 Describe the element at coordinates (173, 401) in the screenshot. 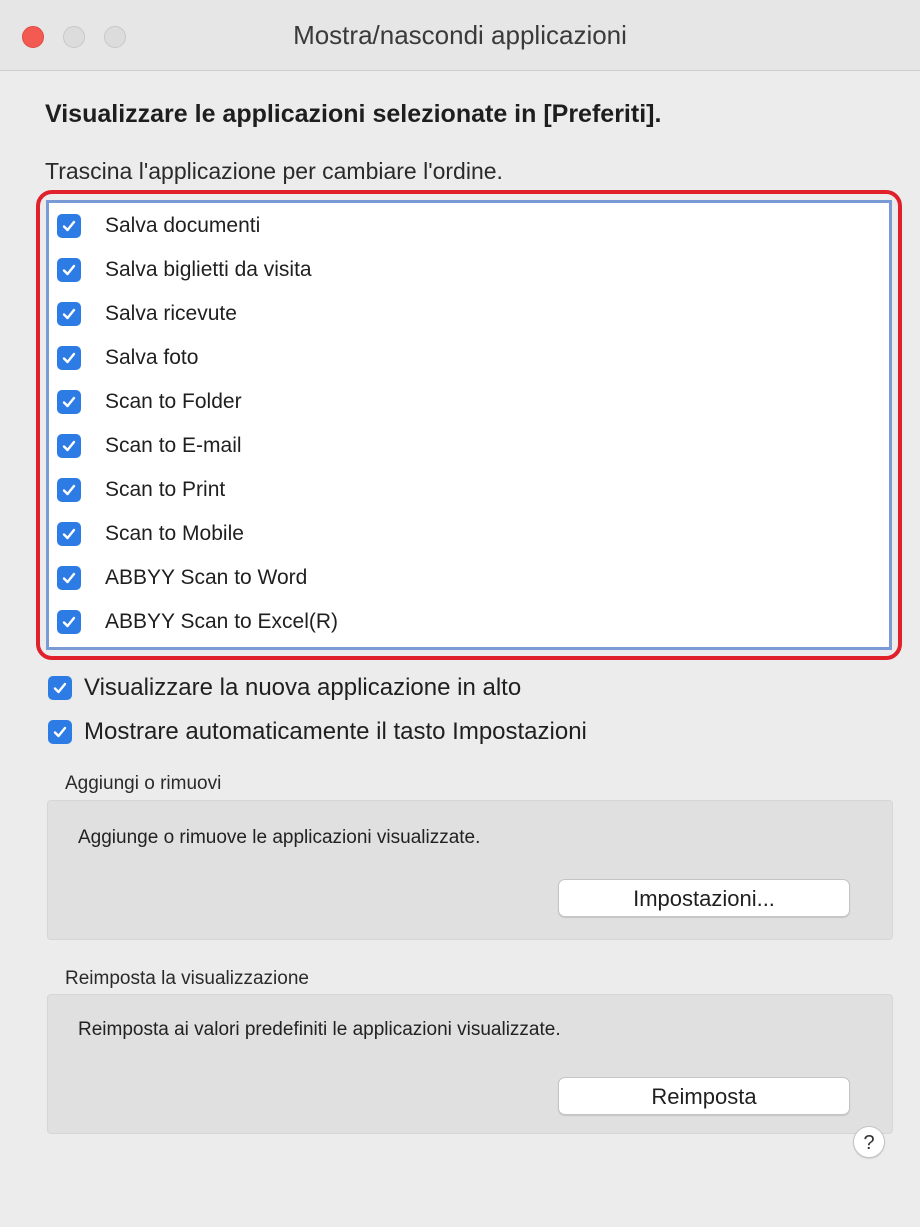

I see `list-item-label: Scan to Folder` at that location.